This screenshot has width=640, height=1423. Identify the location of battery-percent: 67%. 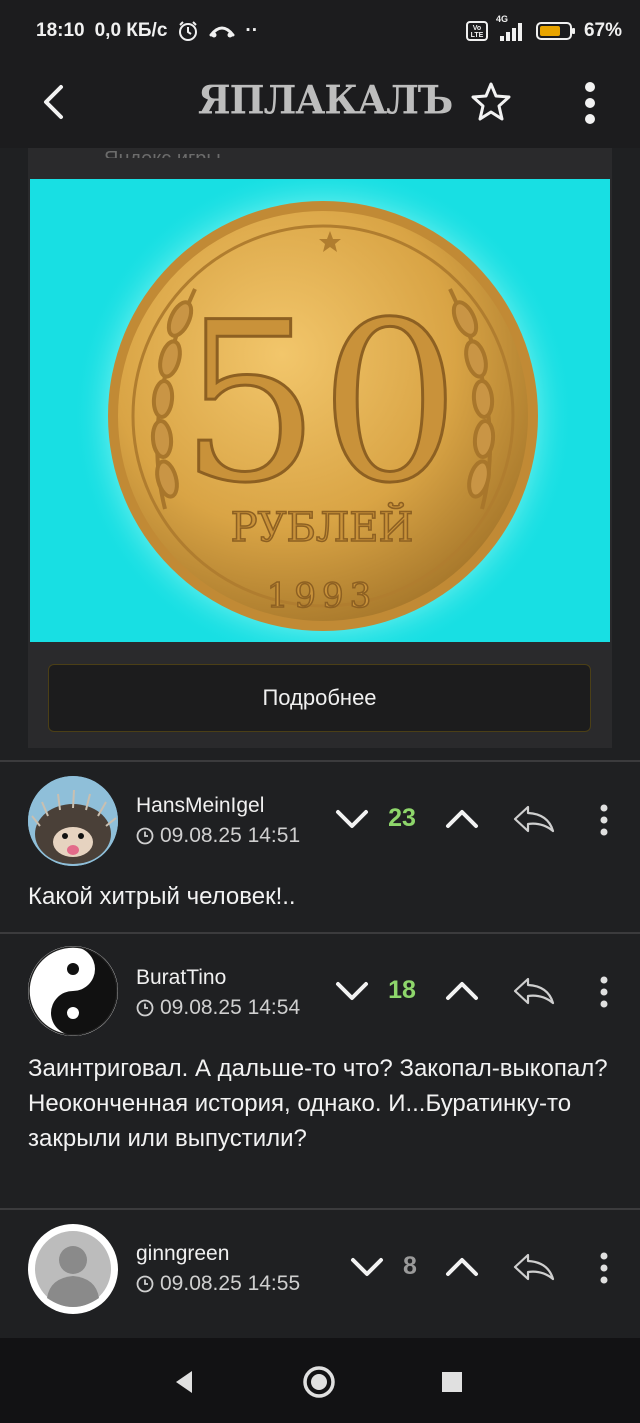
(602, 30).